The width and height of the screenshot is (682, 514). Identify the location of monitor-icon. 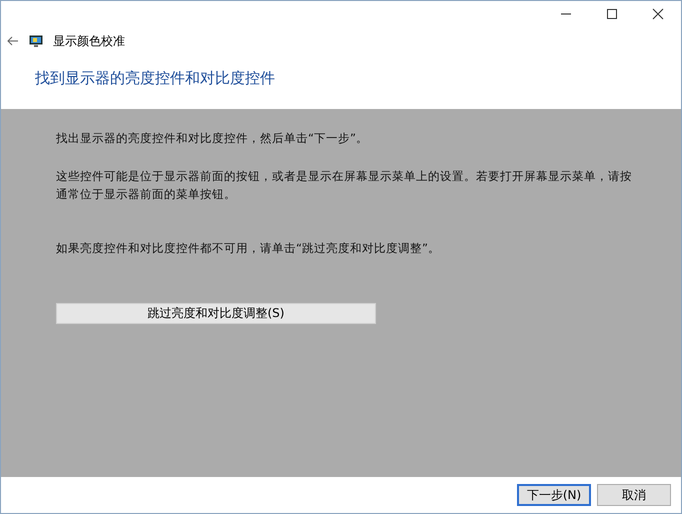
(36, 41).